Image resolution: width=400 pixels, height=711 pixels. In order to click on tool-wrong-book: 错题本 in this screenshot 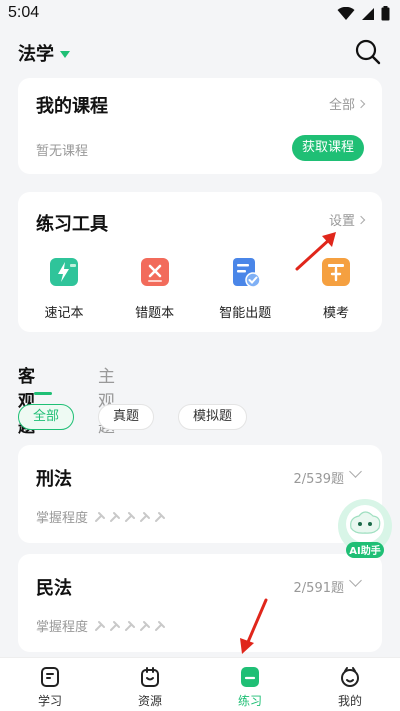, I will do `click(155, 288)`.